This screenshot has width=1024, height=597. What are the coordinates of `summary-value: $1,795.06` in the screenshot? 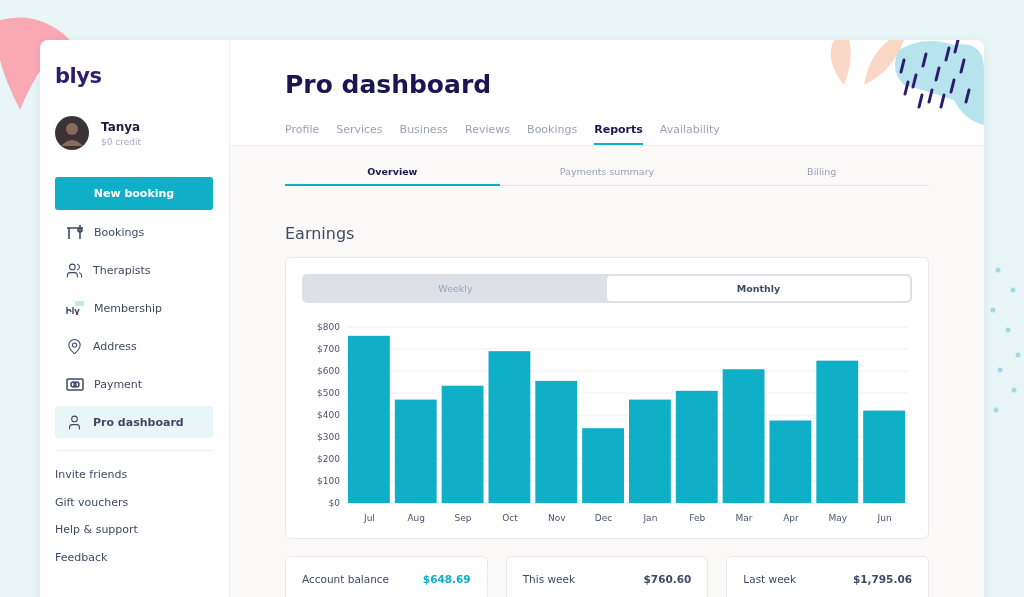 It's located at (882, 580).